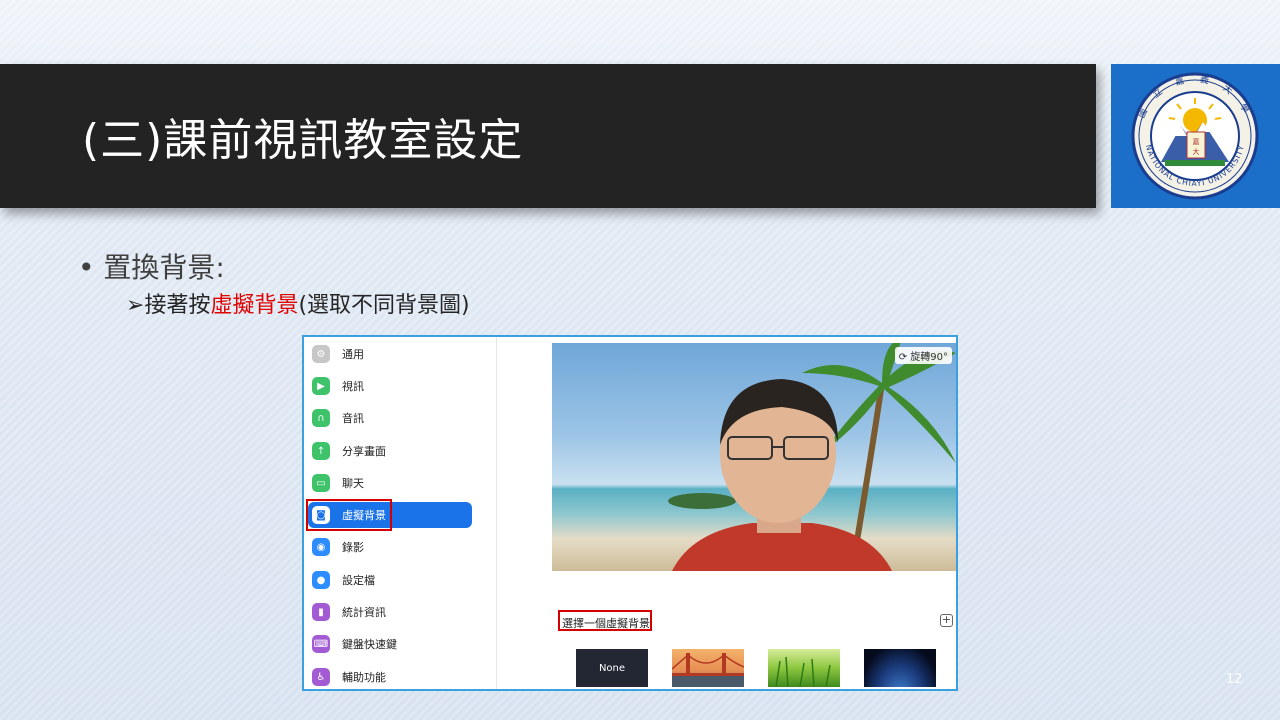 The height and width of the screenshot is (720, 1280). Describe the element at coordinates (1234, 679) in the screenshot. I see `page-number: 12` at that location.